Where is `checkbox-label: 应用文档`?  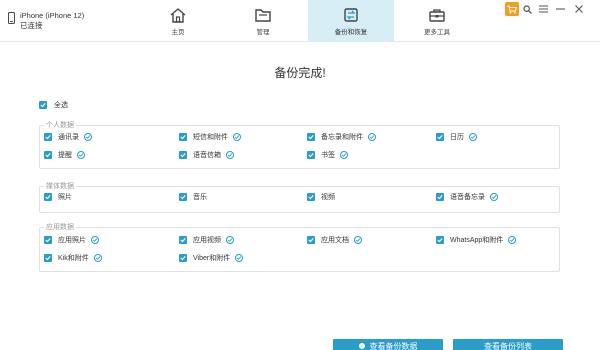 checkbox-label: 应用文档 is located at coordinates (335, 240).